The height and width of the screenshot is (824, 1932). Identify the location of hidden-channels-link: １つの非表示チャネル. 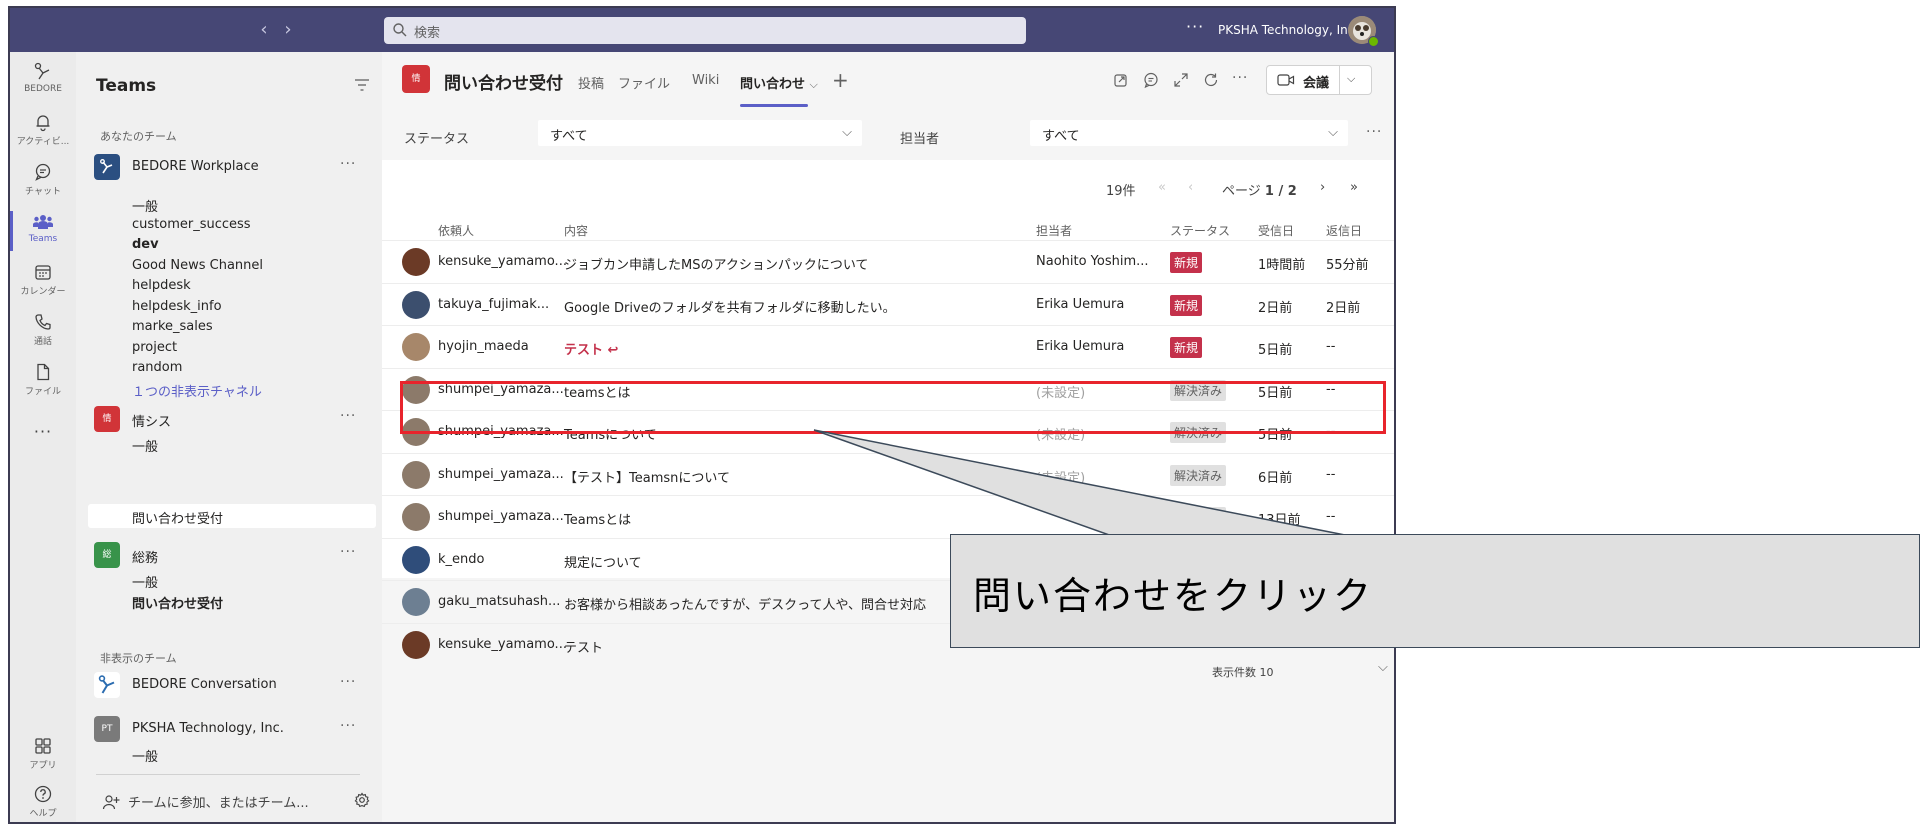
(197, 390).